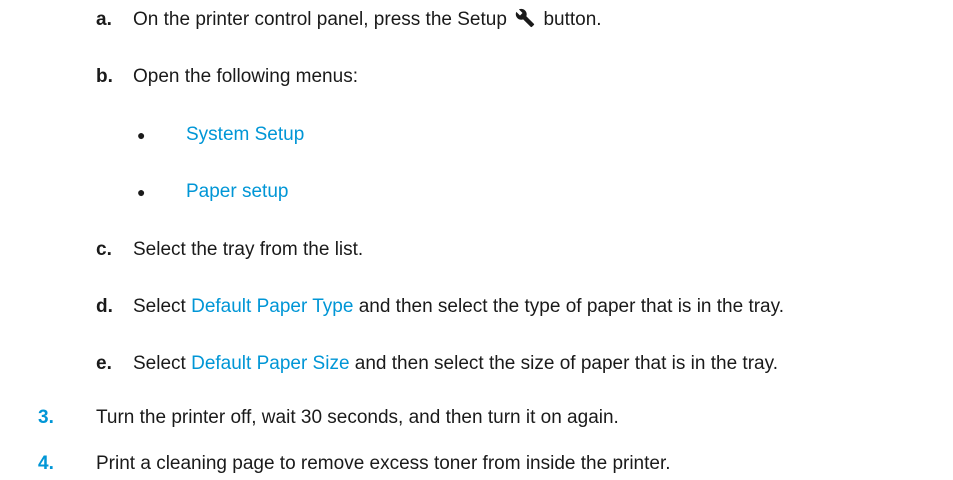 This screenshot has width=953, height=480. I want to click on default-paper-size-link: Default Paper Size, so click(270, 363).